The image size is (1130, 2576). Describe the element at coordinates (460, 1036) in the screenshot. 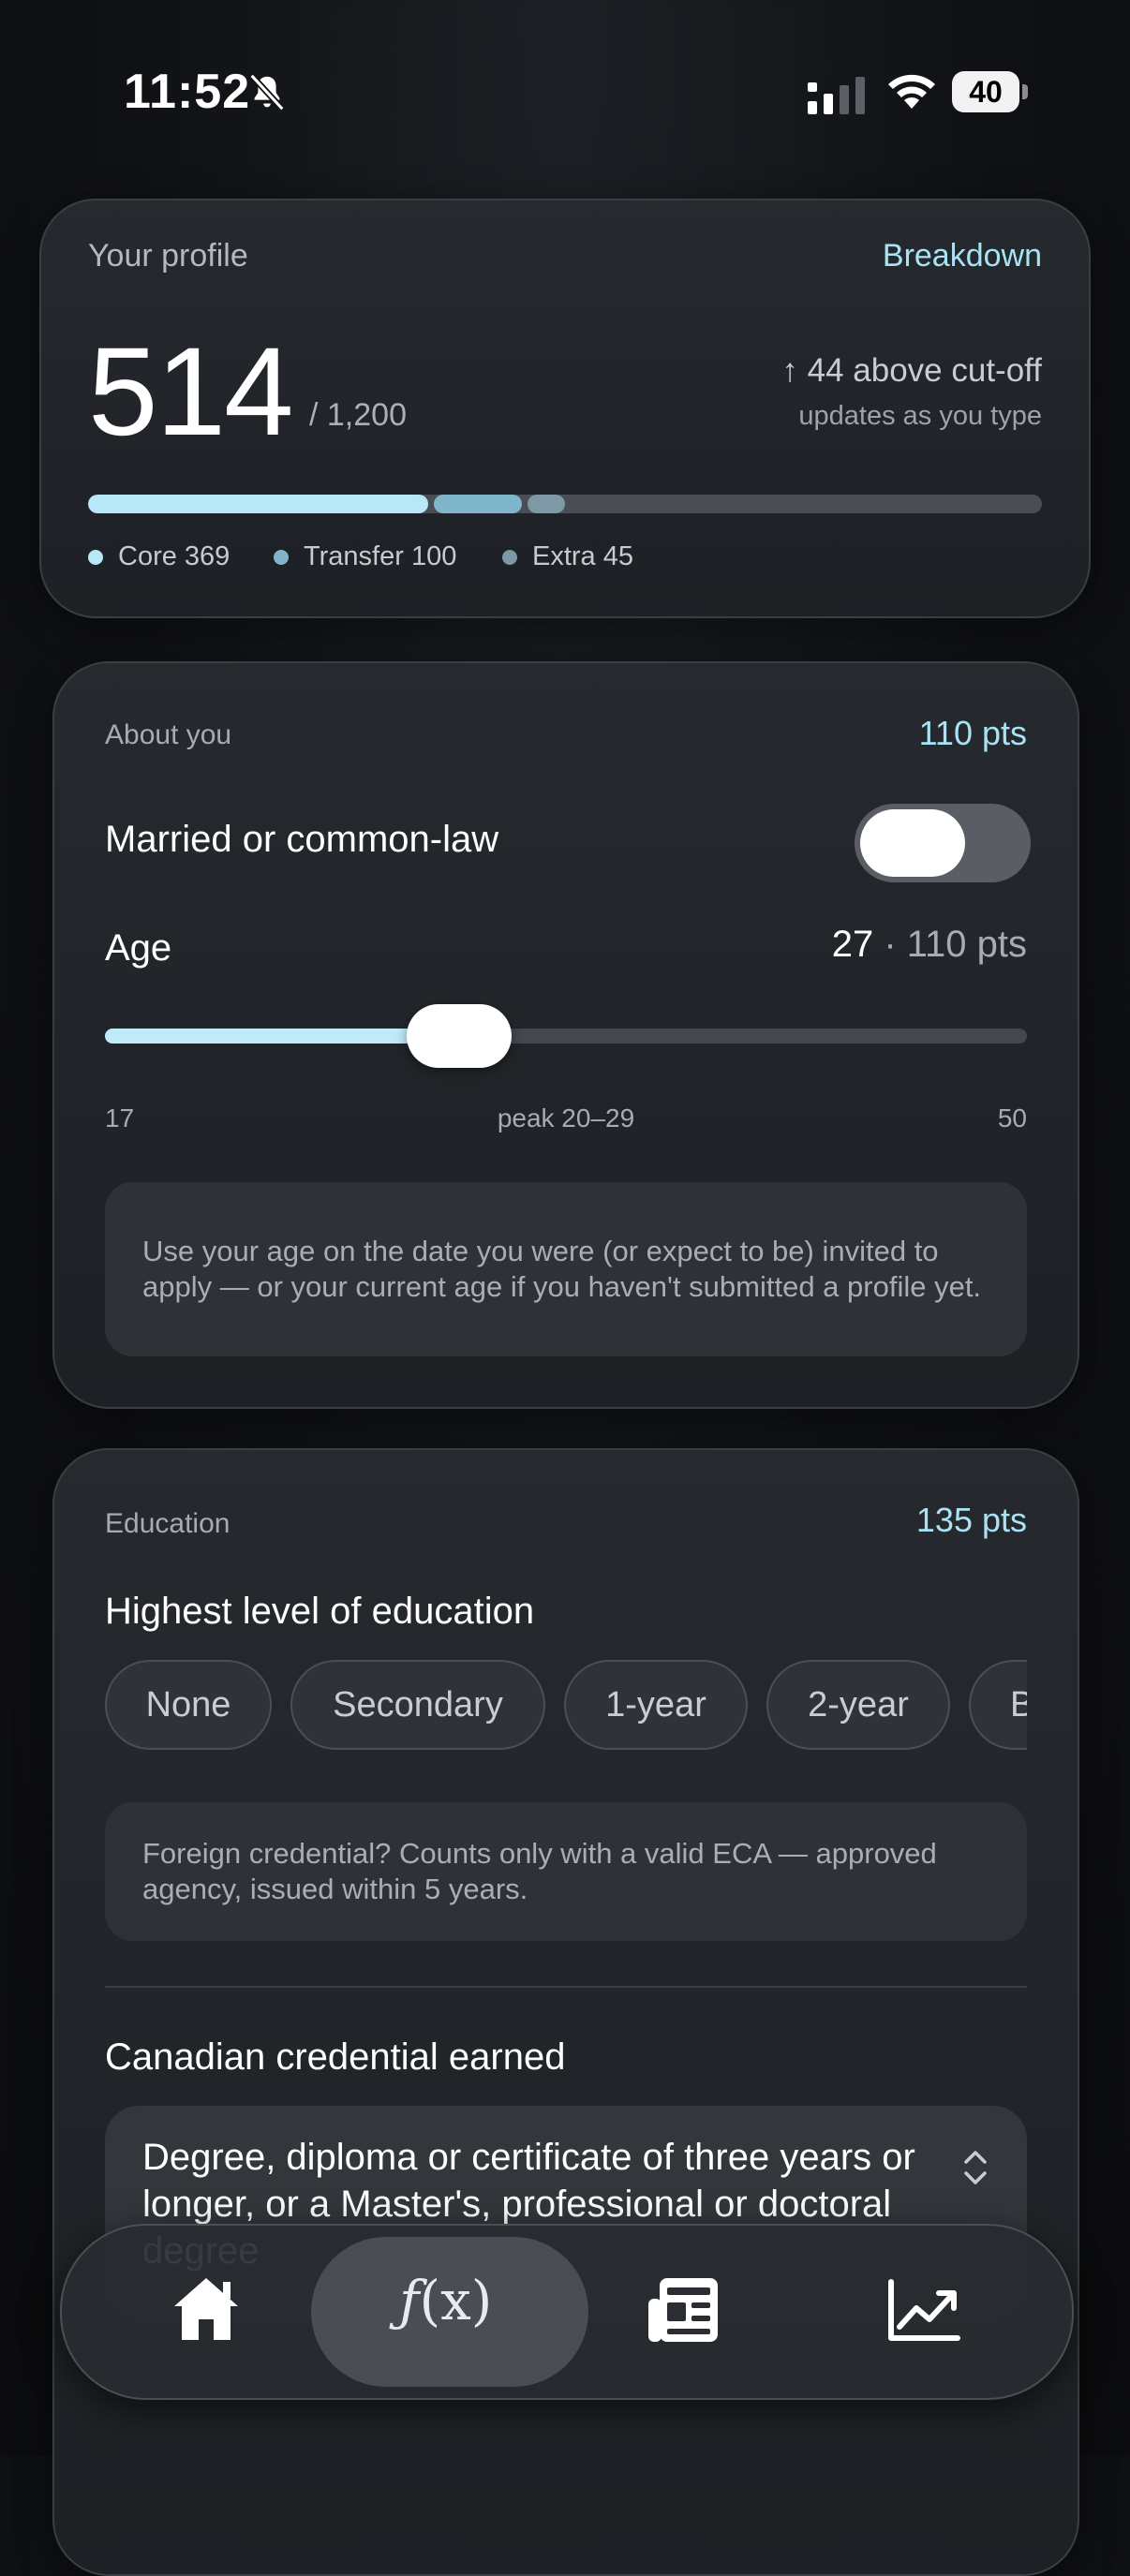

I see `age-slider-handle` at that location.